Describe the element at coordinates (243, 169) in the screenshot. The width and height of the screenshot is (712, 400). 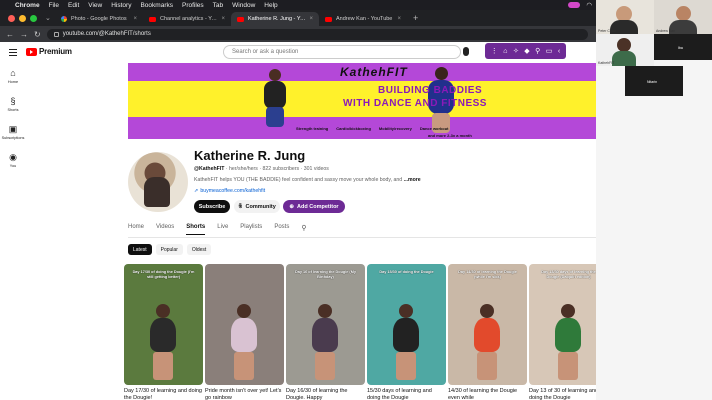
I see `channel-pronouns: her/she/hers` at that location.